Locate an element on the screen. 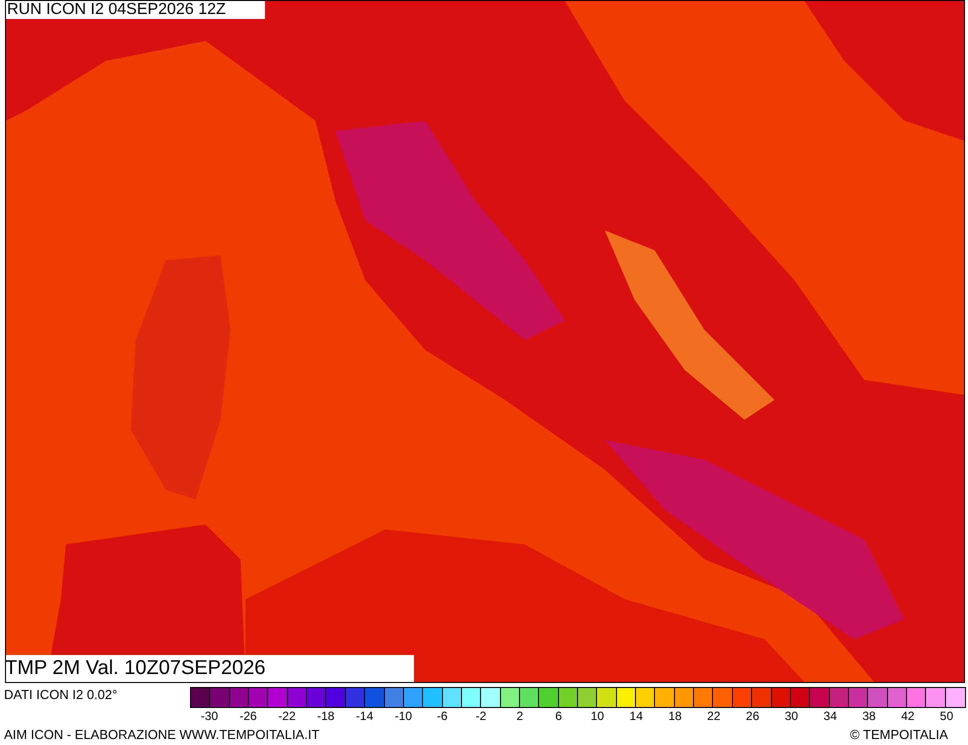  scale-tick-label: 50 is located at coordinates (946, 716).